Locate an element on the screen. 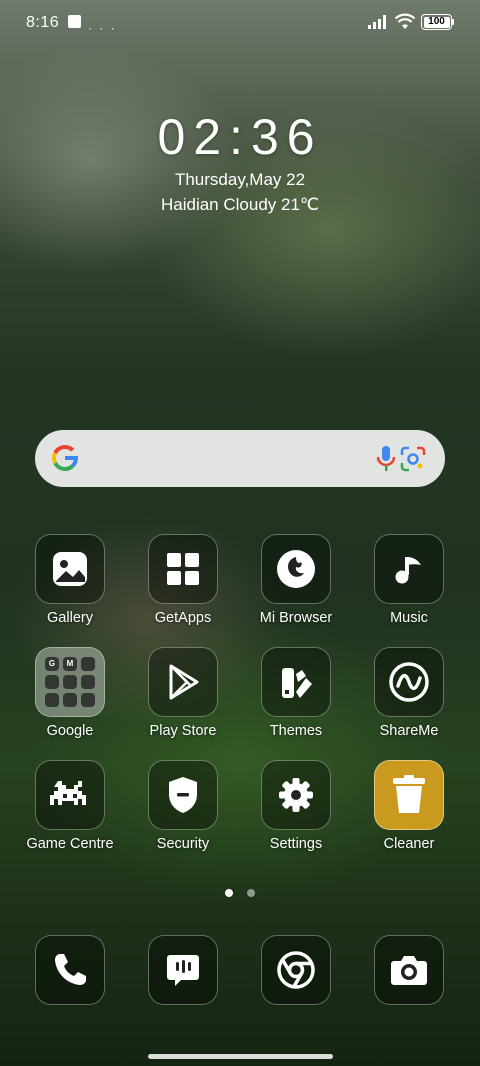 Image resolution: width=480 pixels, height=1066 pixels. app-label: Settings is located at coordinates (296, 844).